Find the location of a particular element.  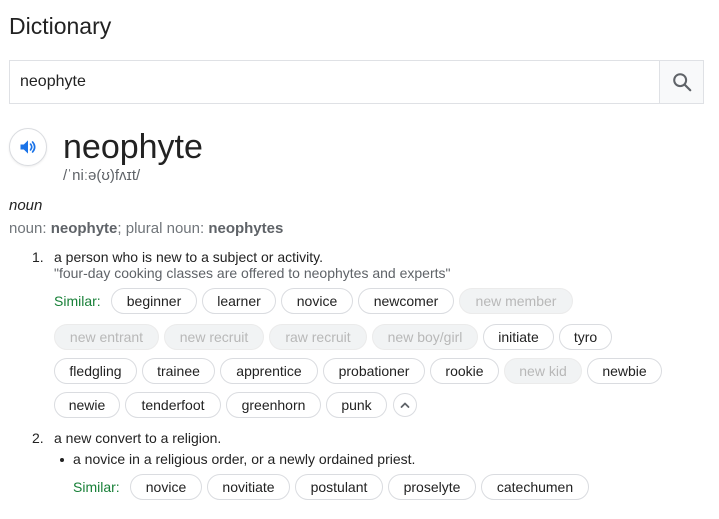

speaker-icon is located at coordinates (28, 147).